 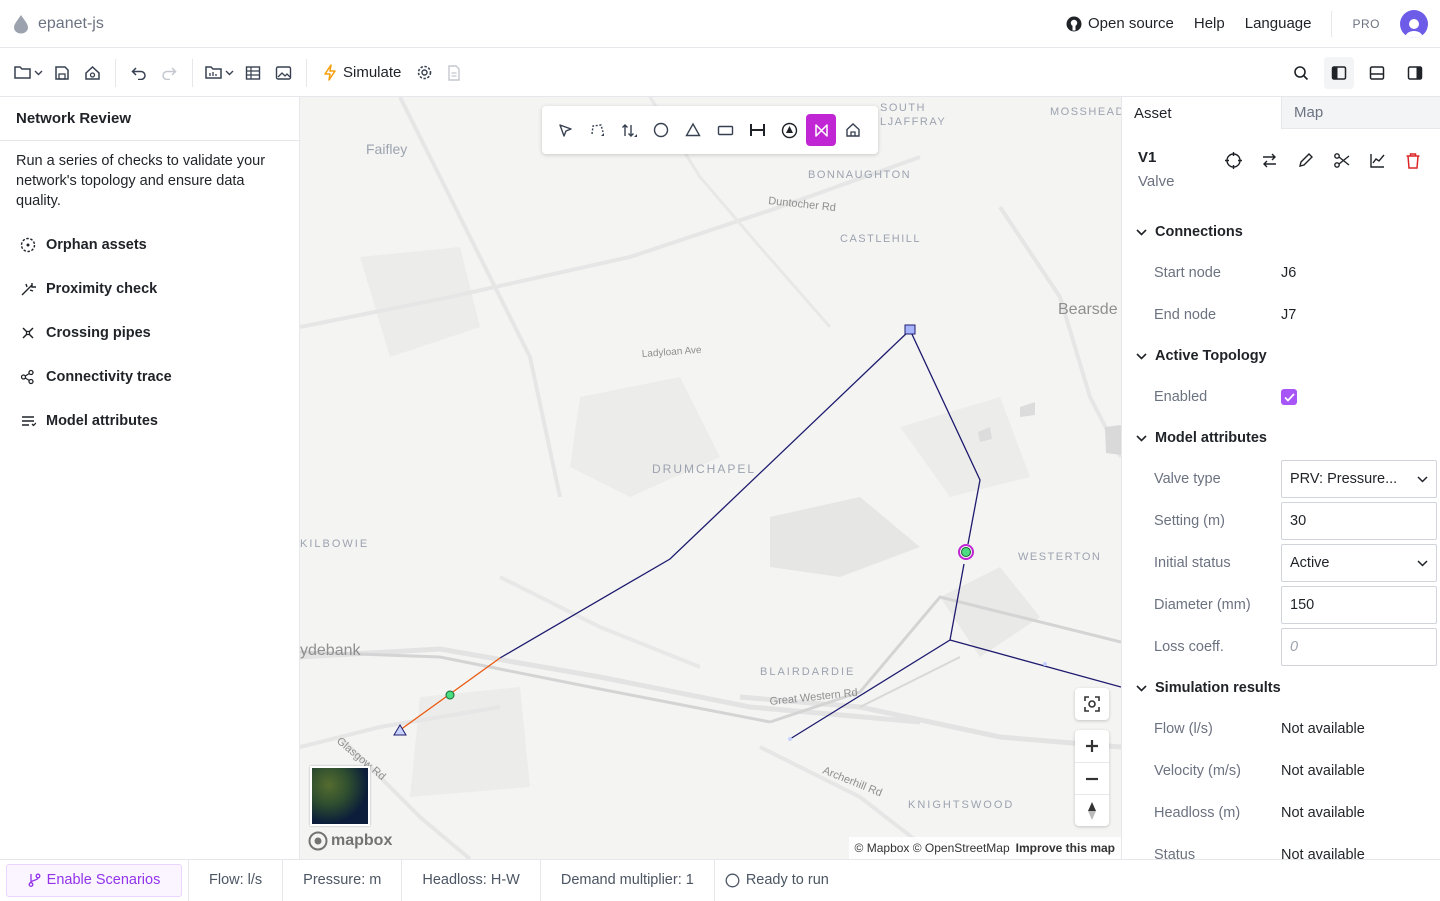 What do you see at coordinates (58, 24) in the screenshot?
I see `app-logo: epanet-js` at bounding box center [58, 24].